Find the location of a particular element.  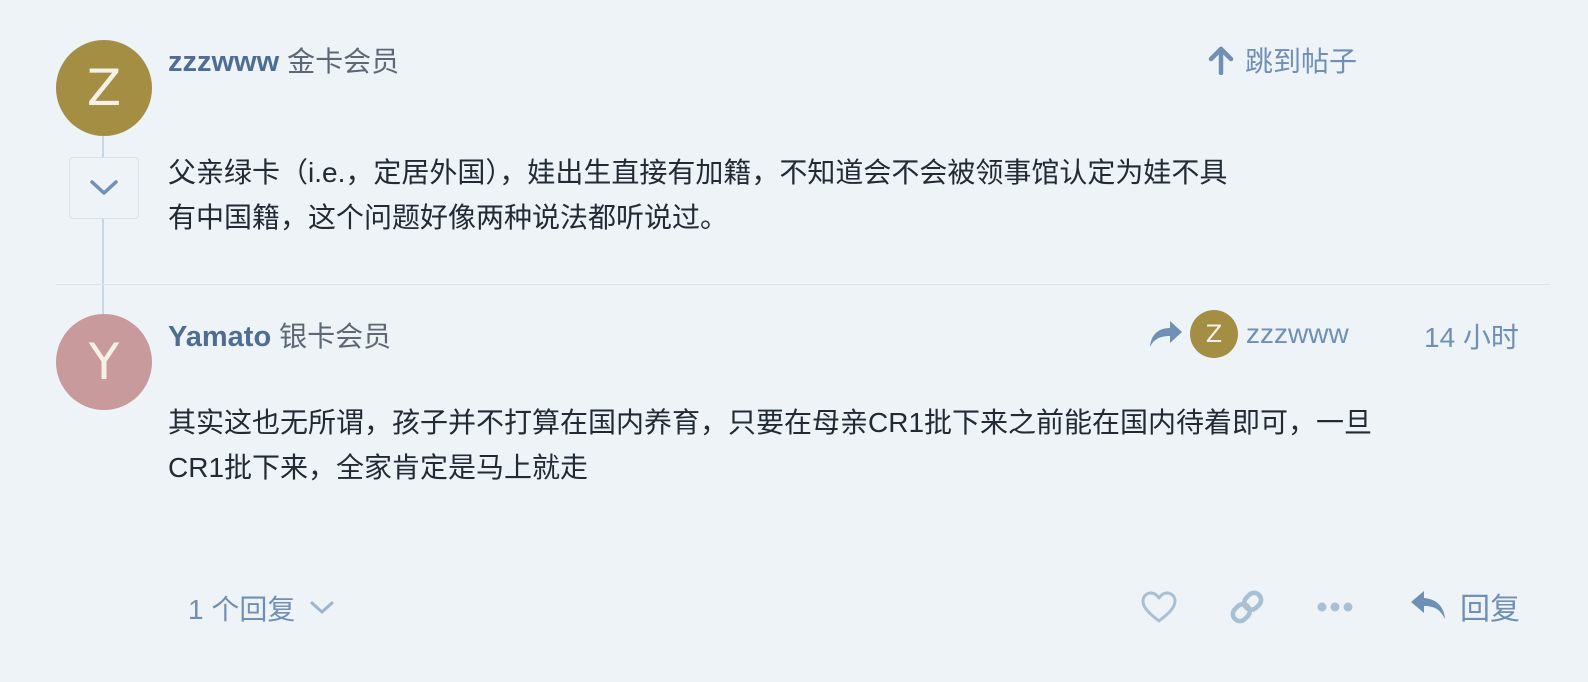

avatar-letter: Z is located at coordinates (104, 88).